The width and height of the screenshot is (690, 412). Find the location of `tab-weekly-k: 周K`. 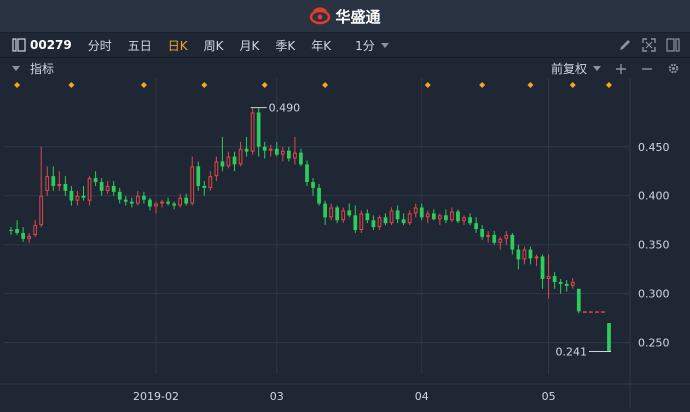

tab-weekly-k: 周K is located at coordinates (214, 45).